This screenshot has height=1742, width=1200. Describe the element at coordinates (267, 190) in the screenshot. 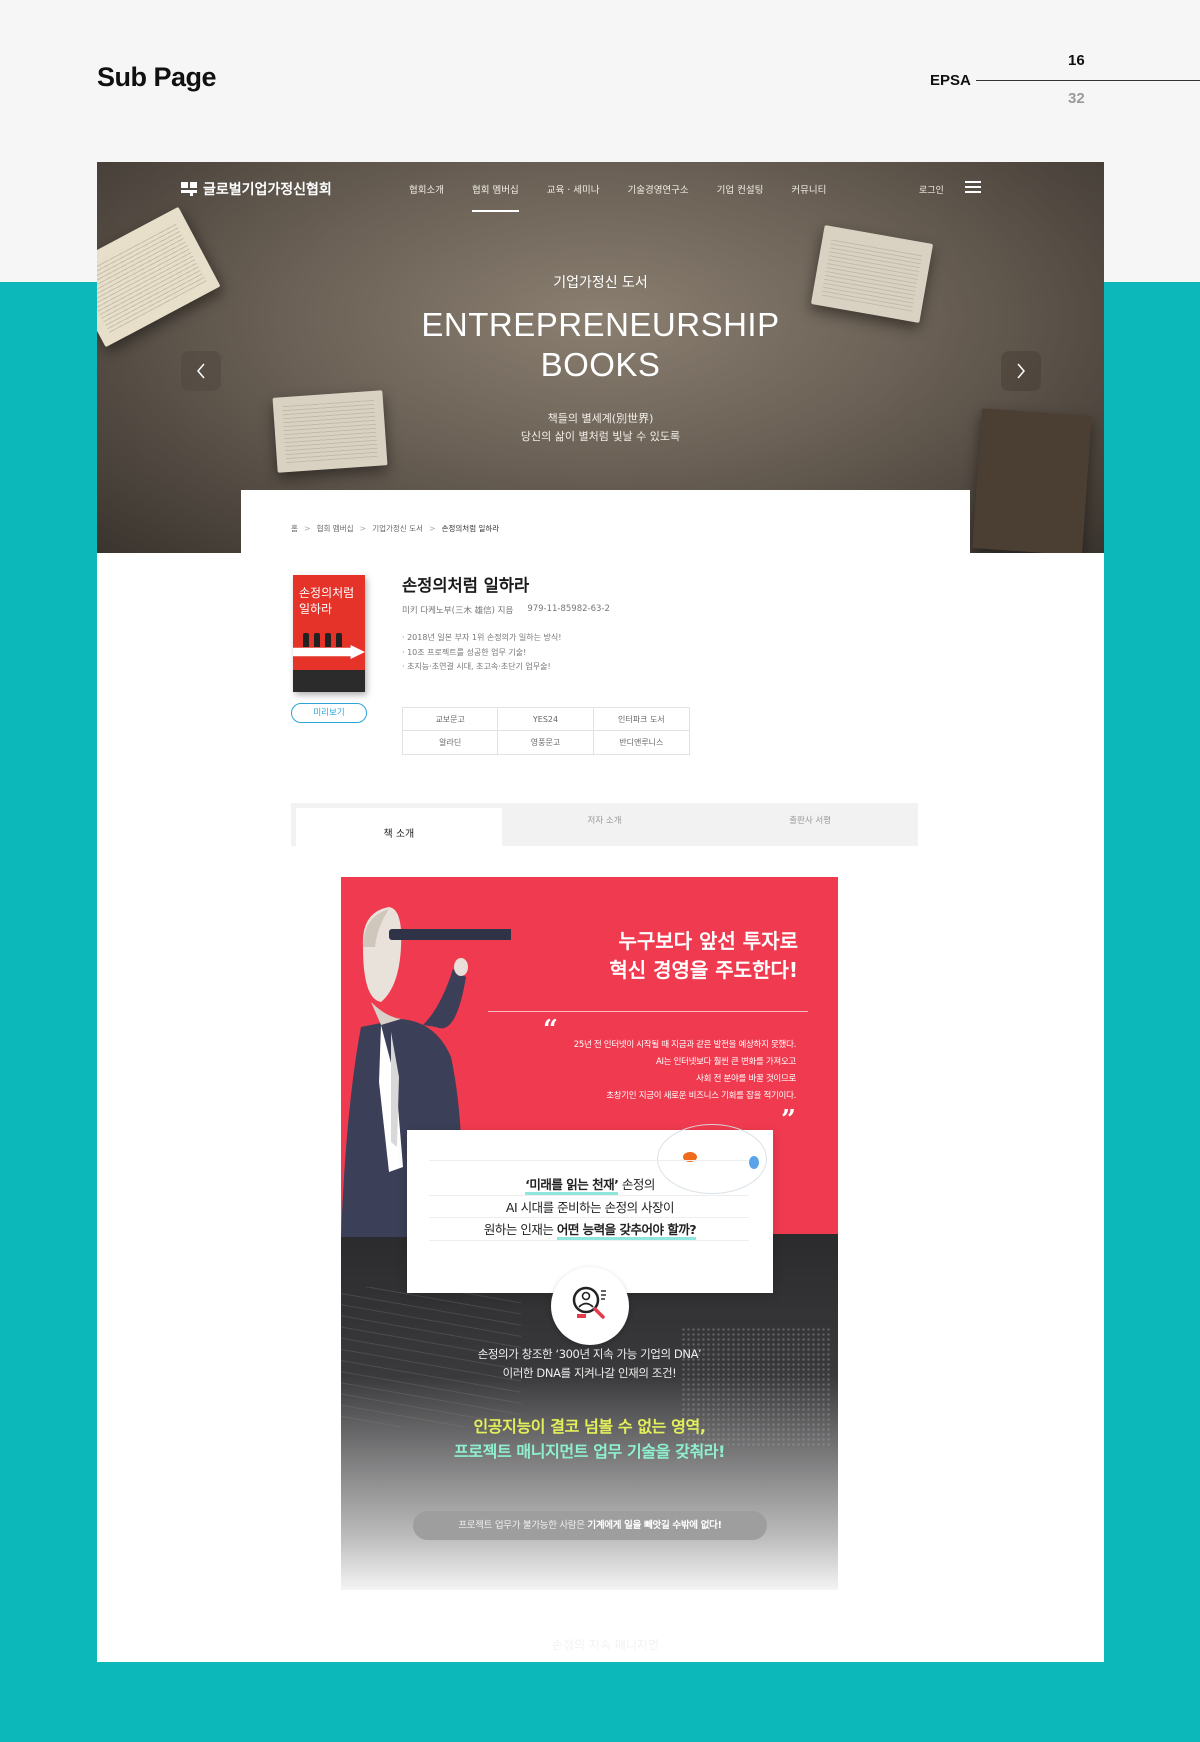

I see `site-logo-text: 글로벌기업가정신협회` at that location.